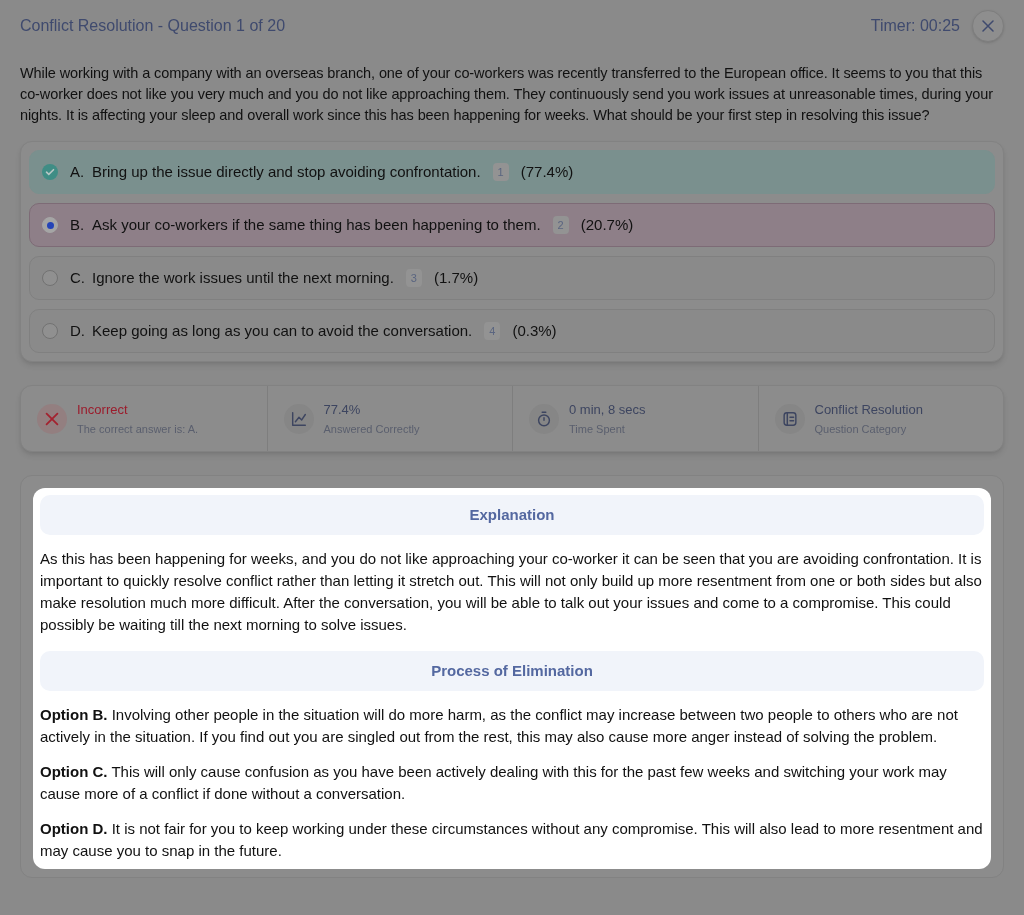 This screenshot has width=1024, height=915. I want to click on stat-value: Incorrect, so click(103, 409).